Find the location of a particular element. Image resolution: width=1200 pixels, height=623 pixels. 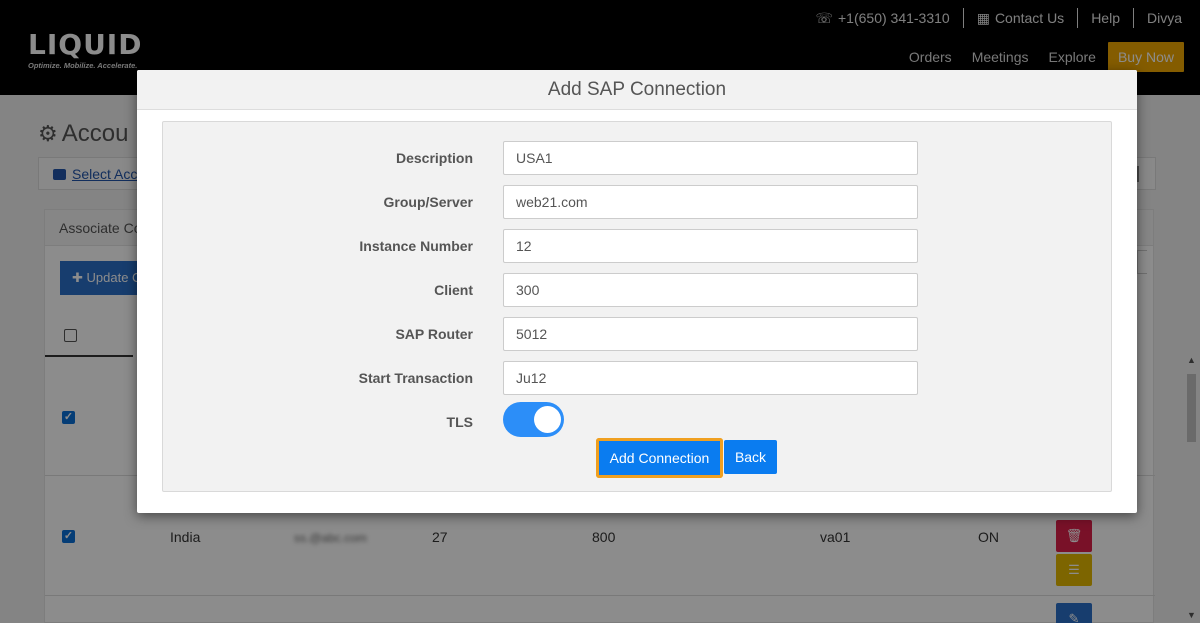

instance-number-label: Instance Number is located at coordinates (416, 246).